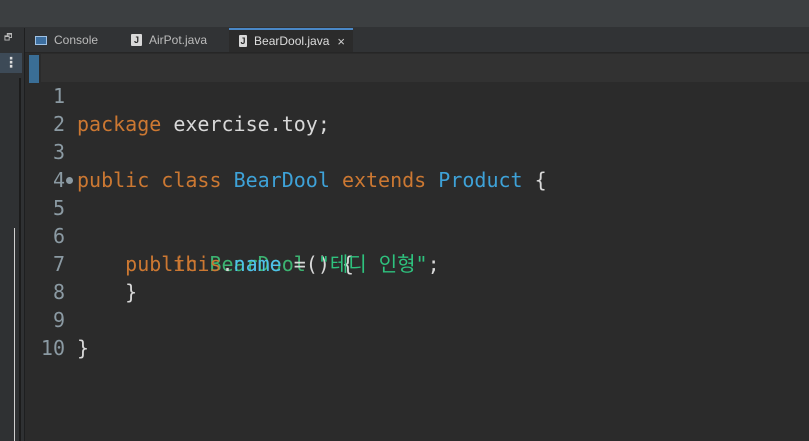 This screenshot has height=441, width=809. Describe the element at coordinates (341, 41) in the screenshot. I see `close-icon: ×` at that location.